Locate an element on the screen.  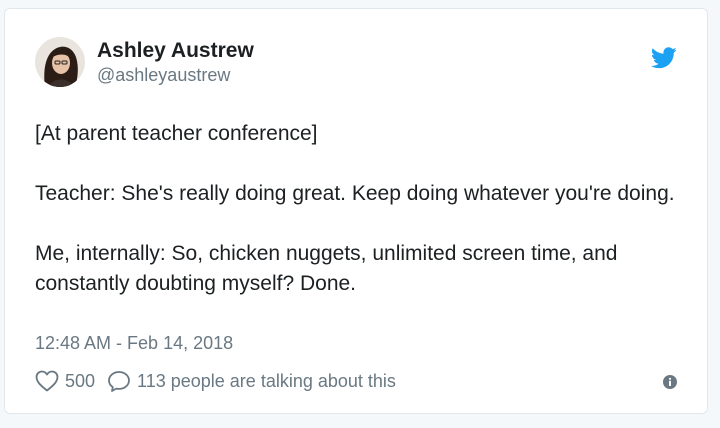
info-icon is located at coordinates (670, 382).